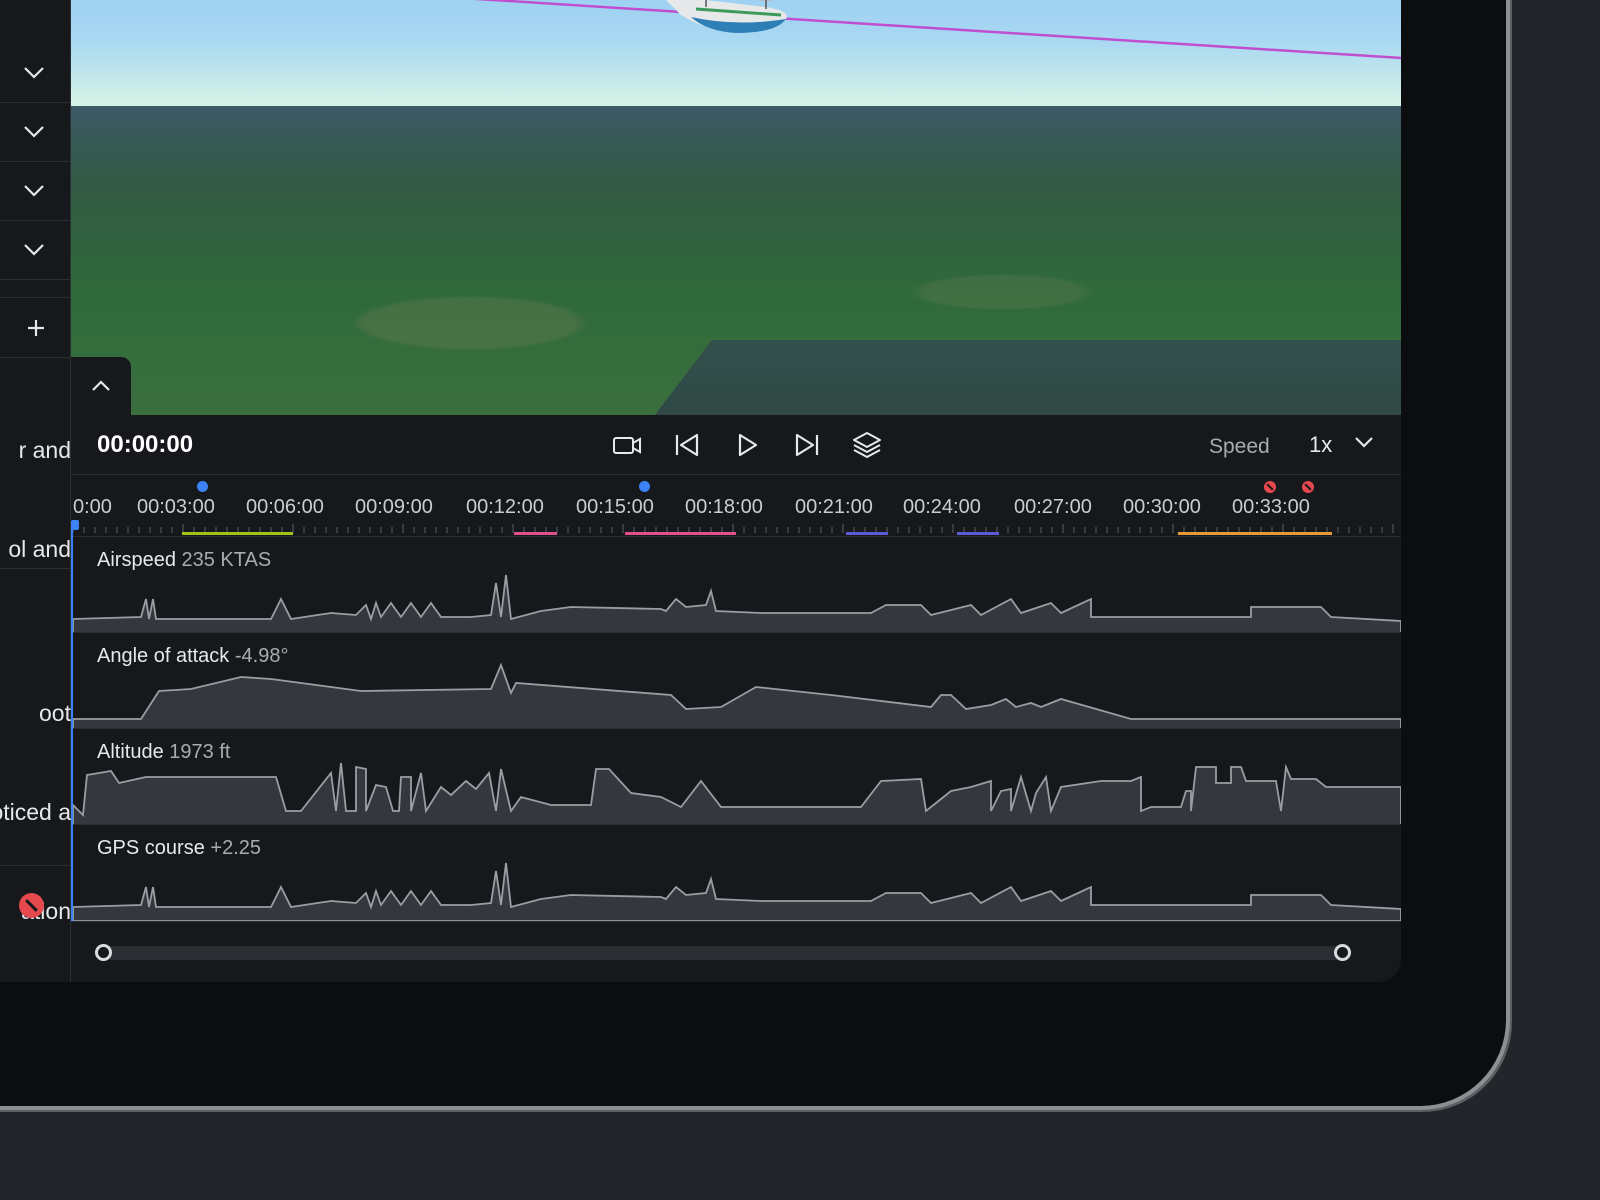 The height and width of the screenshot is (1200, 1600). What do you see at coordinates (394, 507) in the screenshot?
I see `tick-label: 00:09:00` at bounding box center [394, 507].